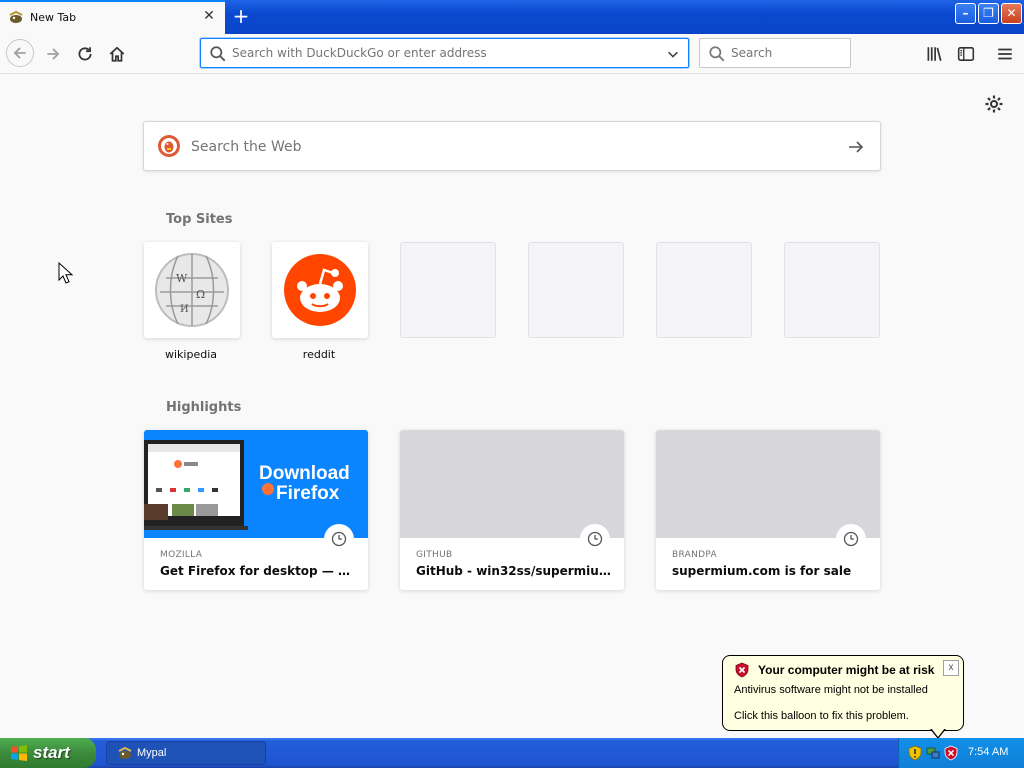 This screenshot has width=1024, height=768. I want to click on forward-arrow-icon, so click(53, 54).